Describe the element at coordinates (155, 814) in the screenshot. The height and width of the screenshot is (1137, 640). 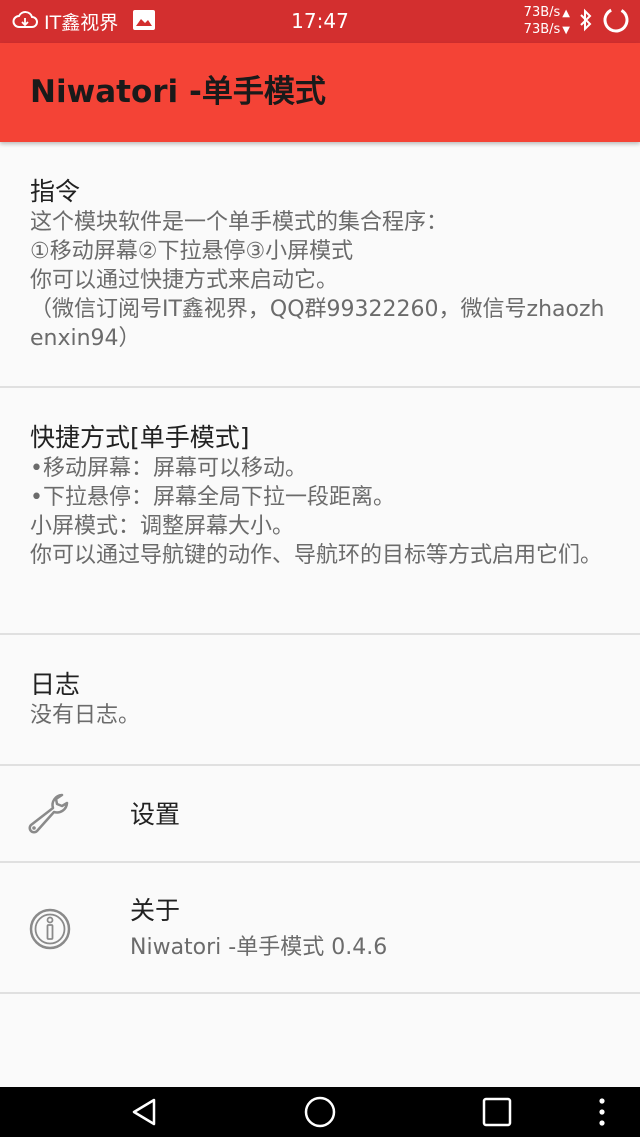
I see `pref-settings-title: 设置` at that location.